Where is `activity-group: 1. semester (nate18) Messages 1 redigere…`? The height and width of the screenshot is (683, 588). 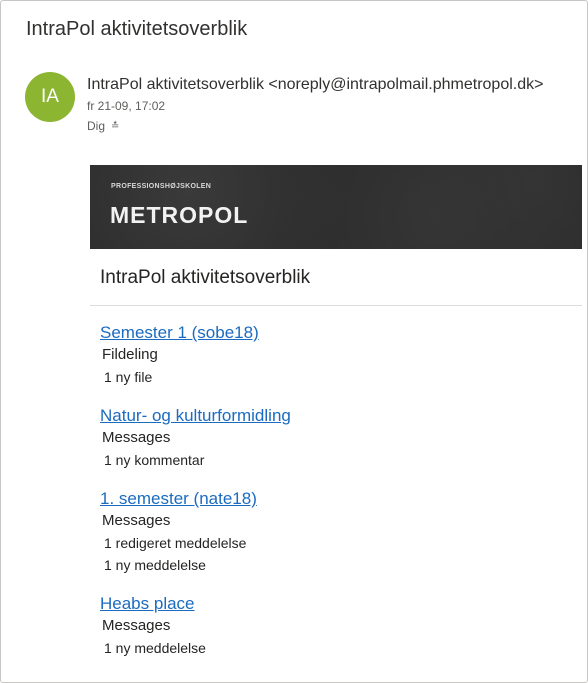
activity-group: 1. semester (nate18) Messages 1 redigere… is located at coordinates (335, 531).